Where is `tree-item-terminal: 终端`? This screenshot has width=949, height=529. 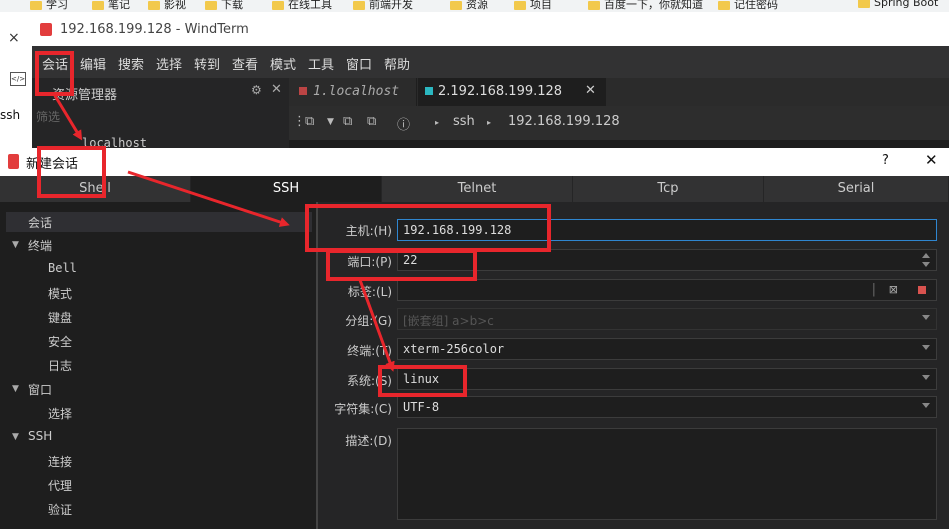 tree-item-terminal: 终端 is located at coordinates (40, 245).